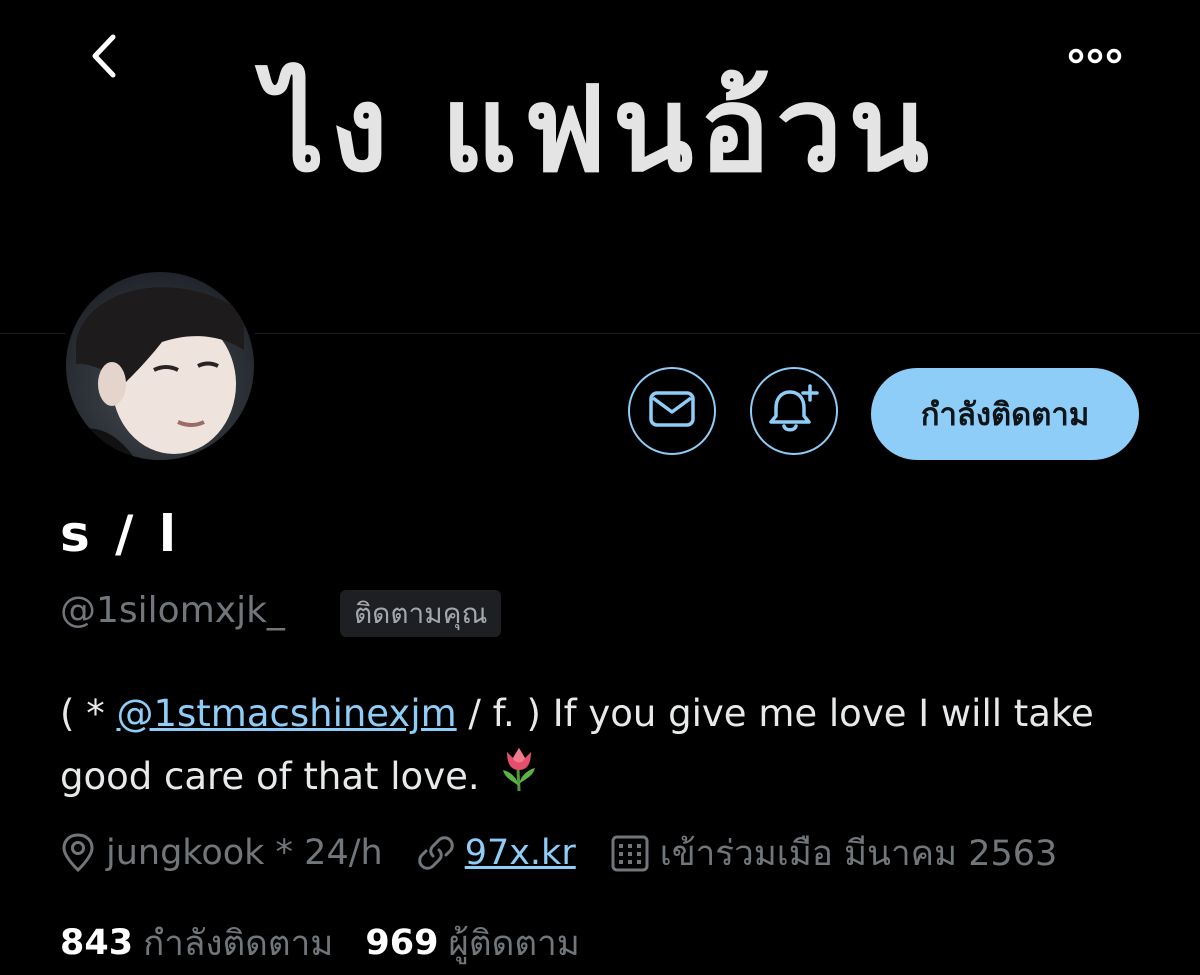  What do you see at coordinates (172, 610) in the screenshot?
I see `user-handle: @1silomxjk_` at bounding box center [172, 610].